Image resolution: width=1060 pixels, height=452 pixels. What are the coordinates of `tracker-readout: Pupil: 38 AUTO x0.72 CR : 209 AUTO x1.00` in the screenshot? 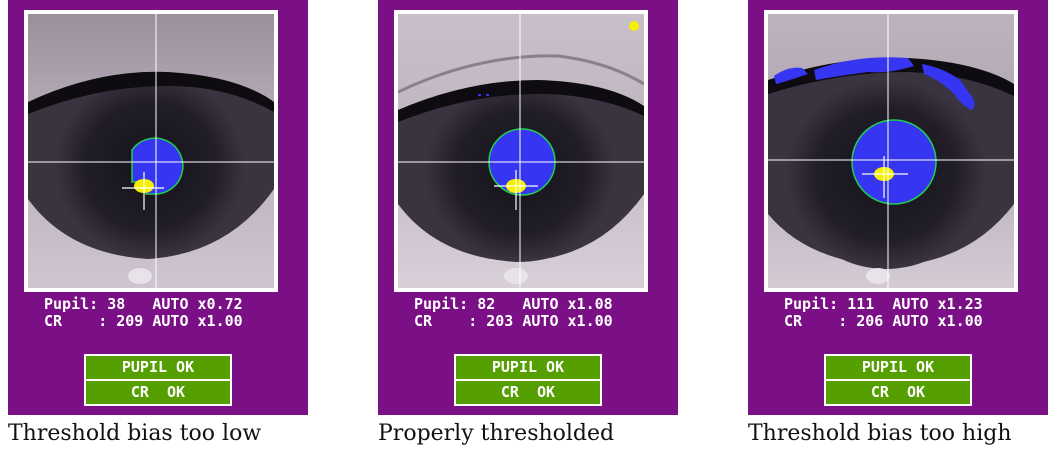 It's located at (174, 313).